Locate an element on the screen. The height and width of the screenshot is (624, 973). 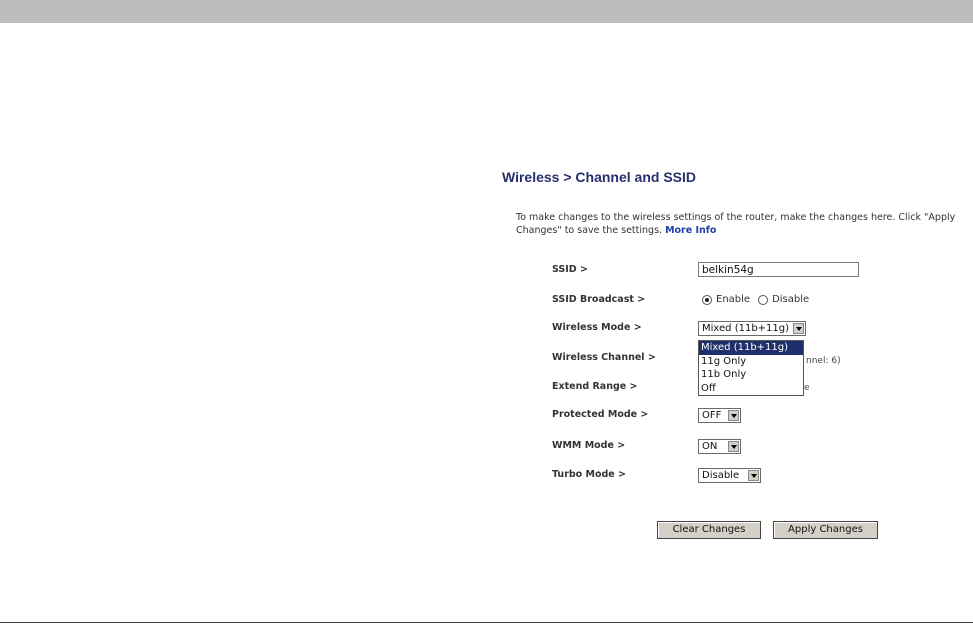
dropdown-option: Mixed (11b+11g) is located at coordinates (751, 348).